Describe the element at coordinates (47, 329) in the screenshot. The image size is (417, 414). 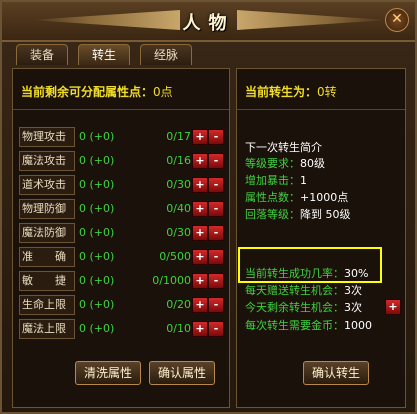
I see `attribute-name: 魔法上限` at that location.